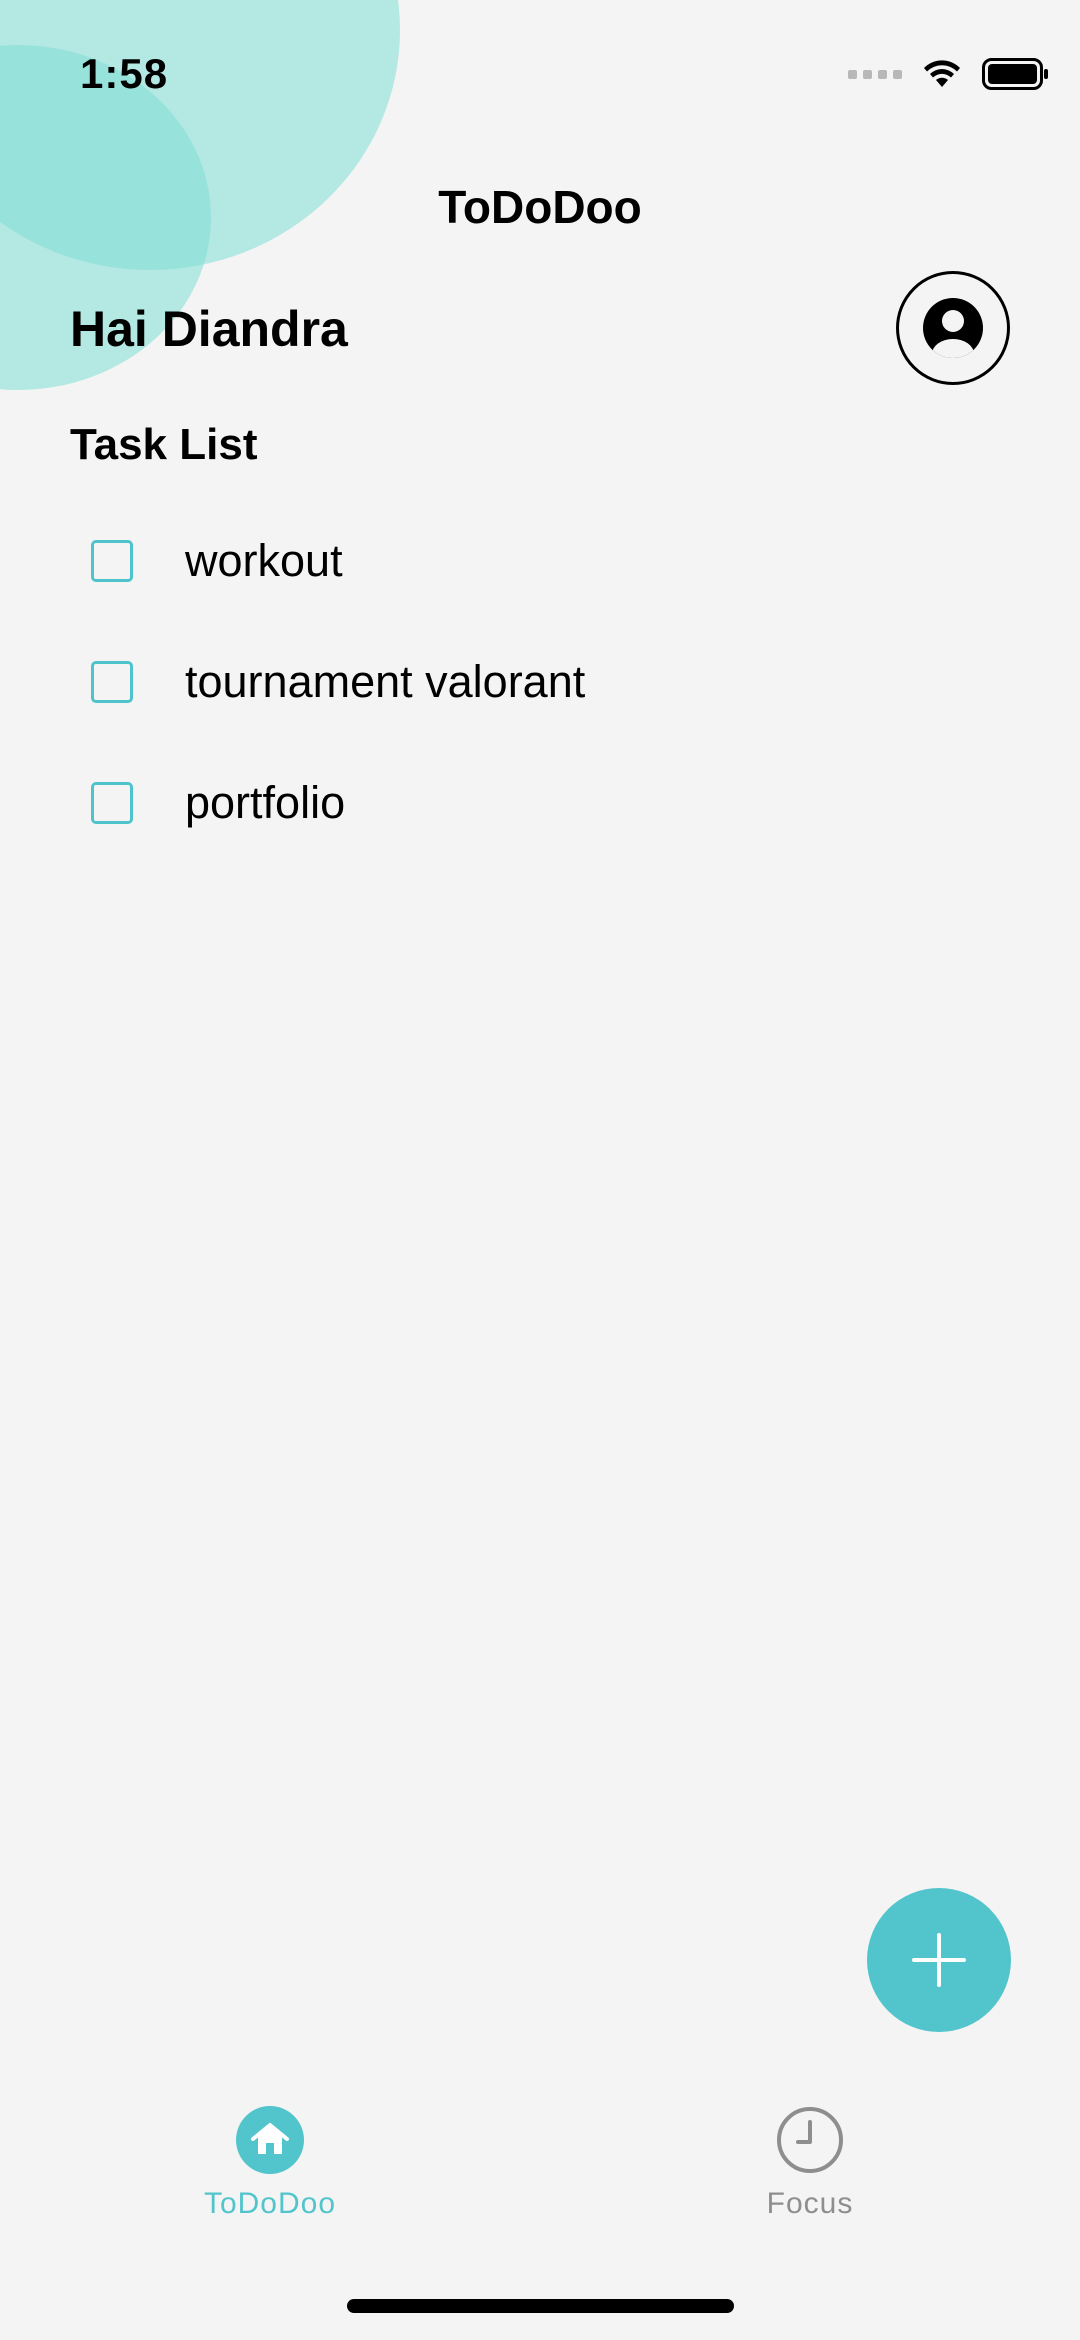 This screenshot has height=2340, width=1080. What do you see at coordinates (270, 2203) in the screenshot?
I see `tab-label: ToDoDoo` at bounding box center [270, 2203].